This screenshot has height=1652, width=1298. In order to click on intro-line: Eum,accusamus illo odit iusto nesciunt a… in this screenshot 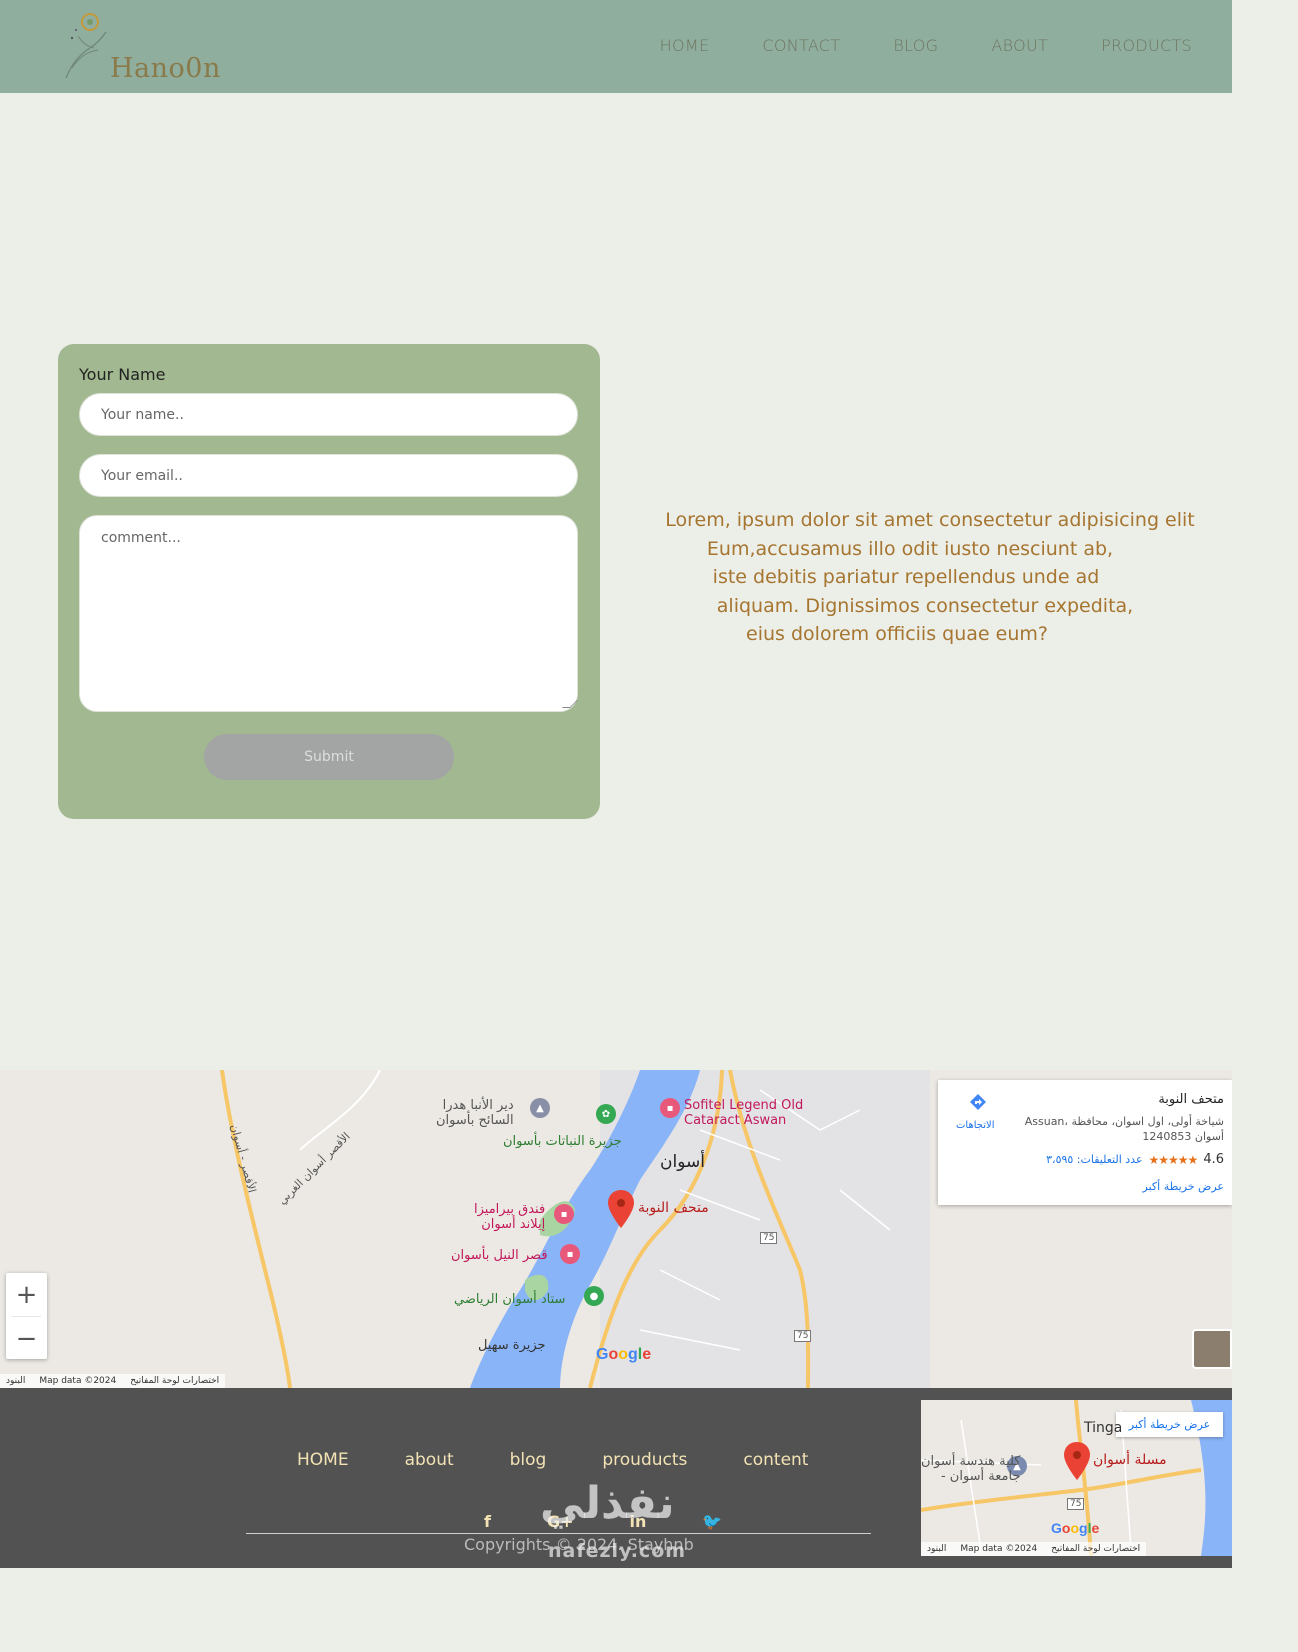, I will do `click(910, 548)`.